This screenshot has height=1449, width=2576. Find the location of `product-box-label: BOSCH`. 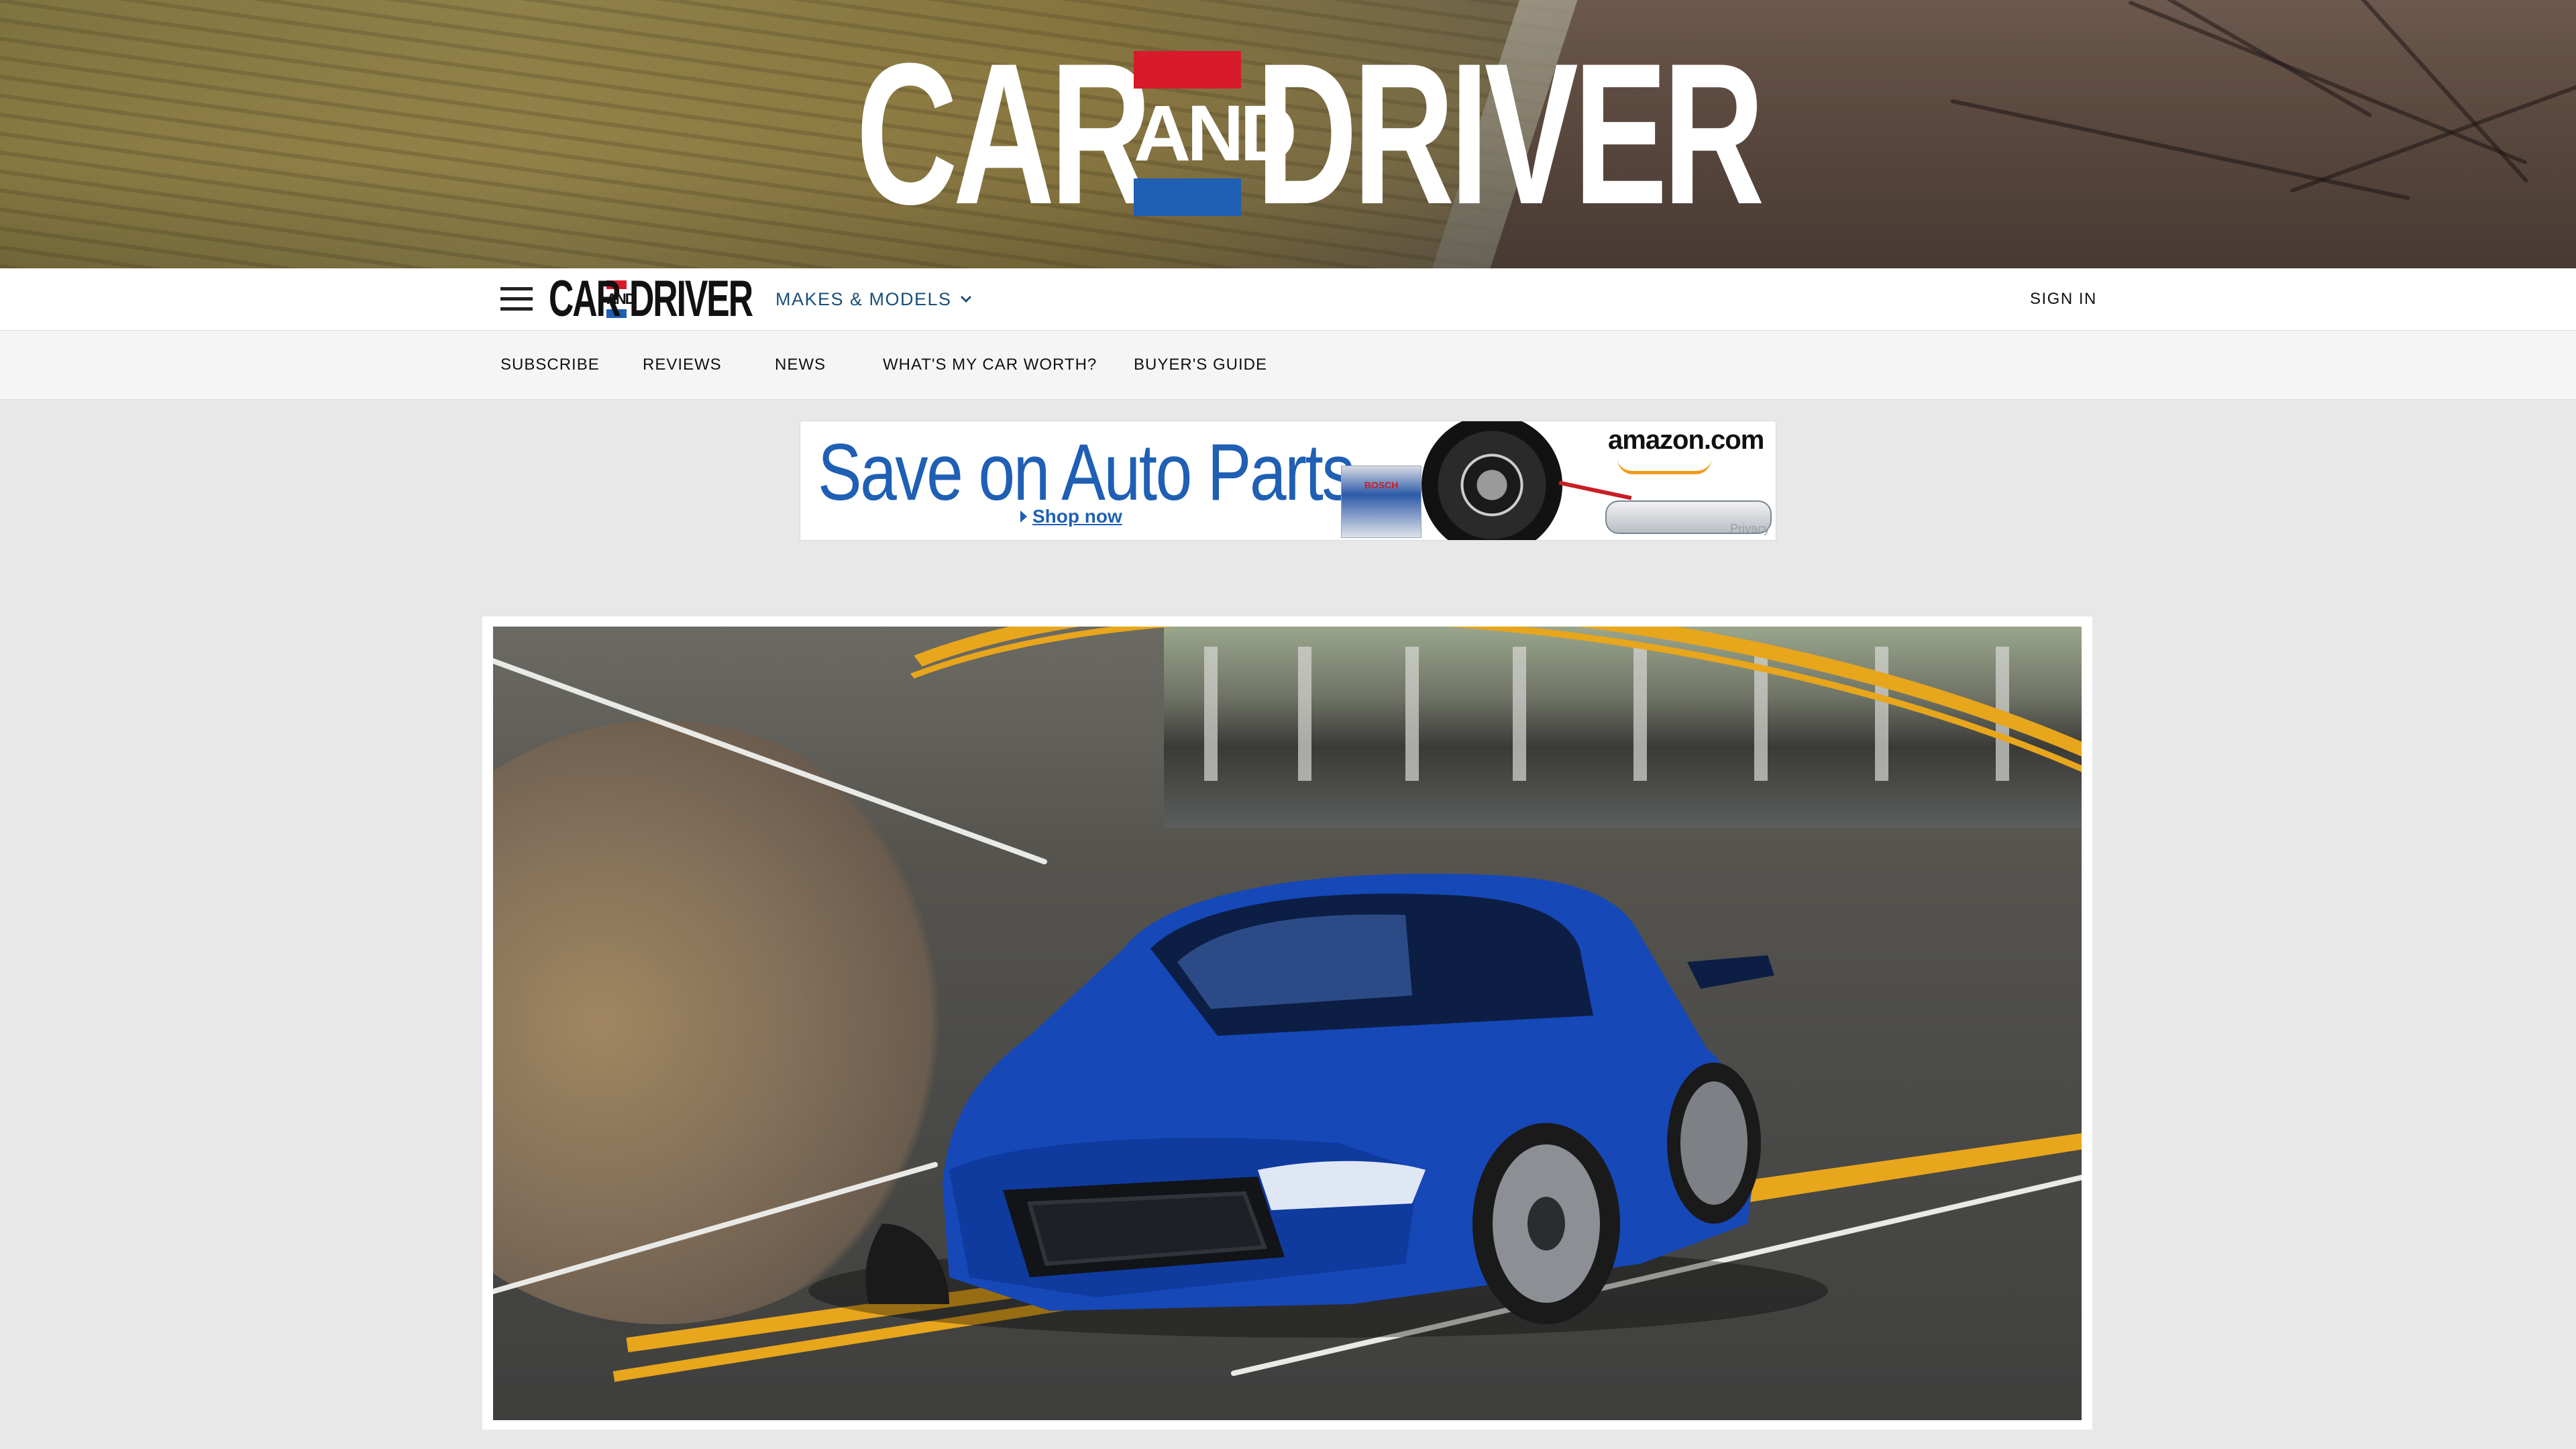

product-box-label: BOSCH is located at coordinates (1381, 485).